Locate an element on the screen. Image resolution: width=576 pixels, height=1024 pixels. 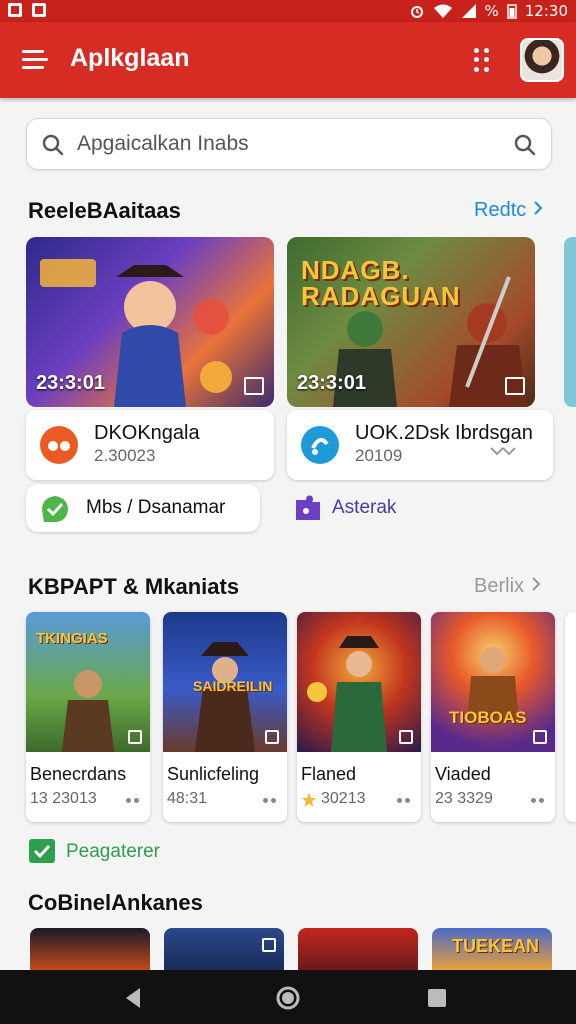
wifi-icon is located at coordinates (442, 11).